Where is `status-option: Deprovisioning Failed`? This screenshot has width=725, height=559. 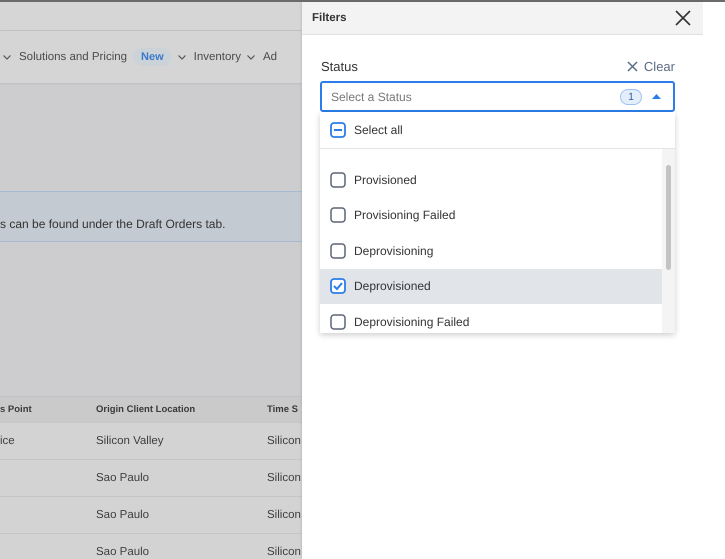
status-option: Deprovisioning Failed is located at coordinates (491, 318).